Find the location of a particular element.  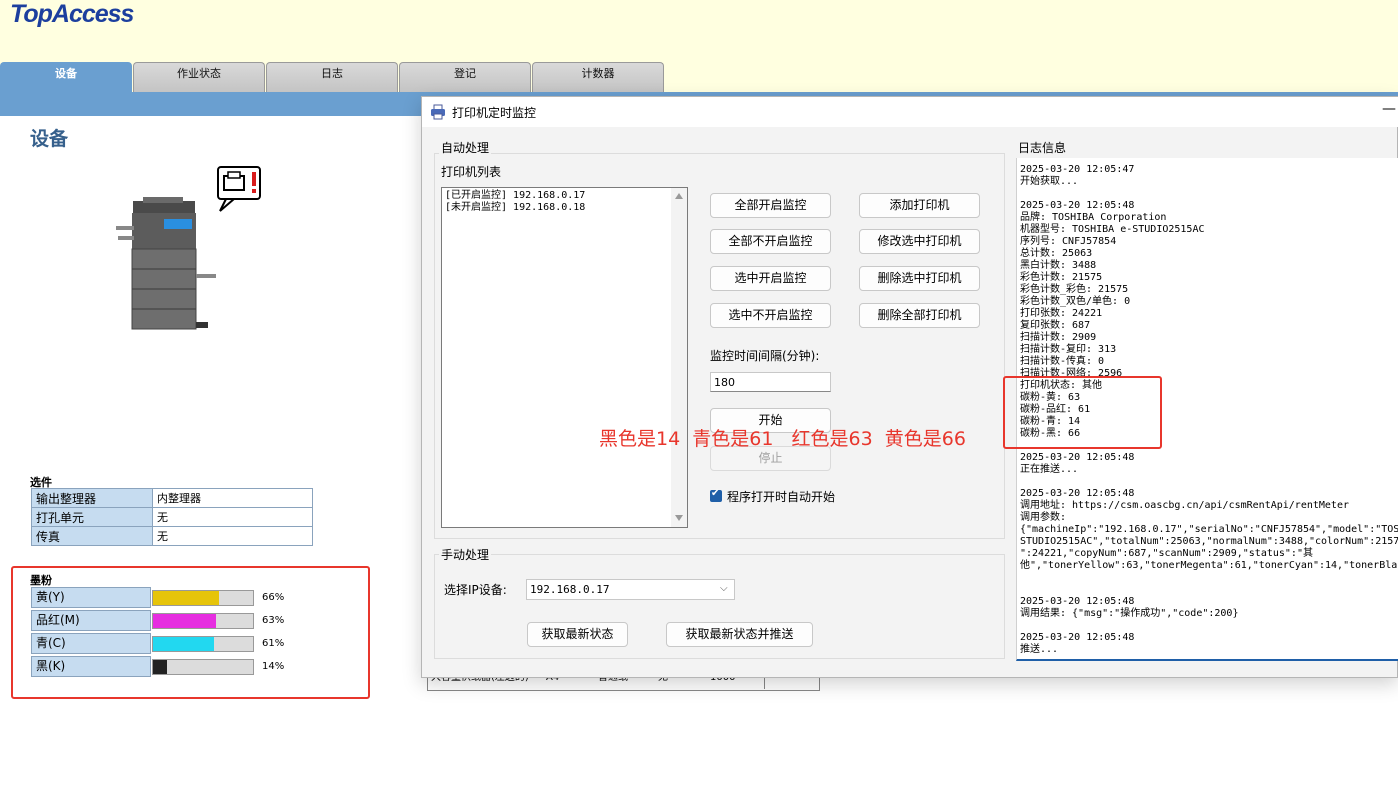

option-key: 传真 is located at coordinates (92, 536).